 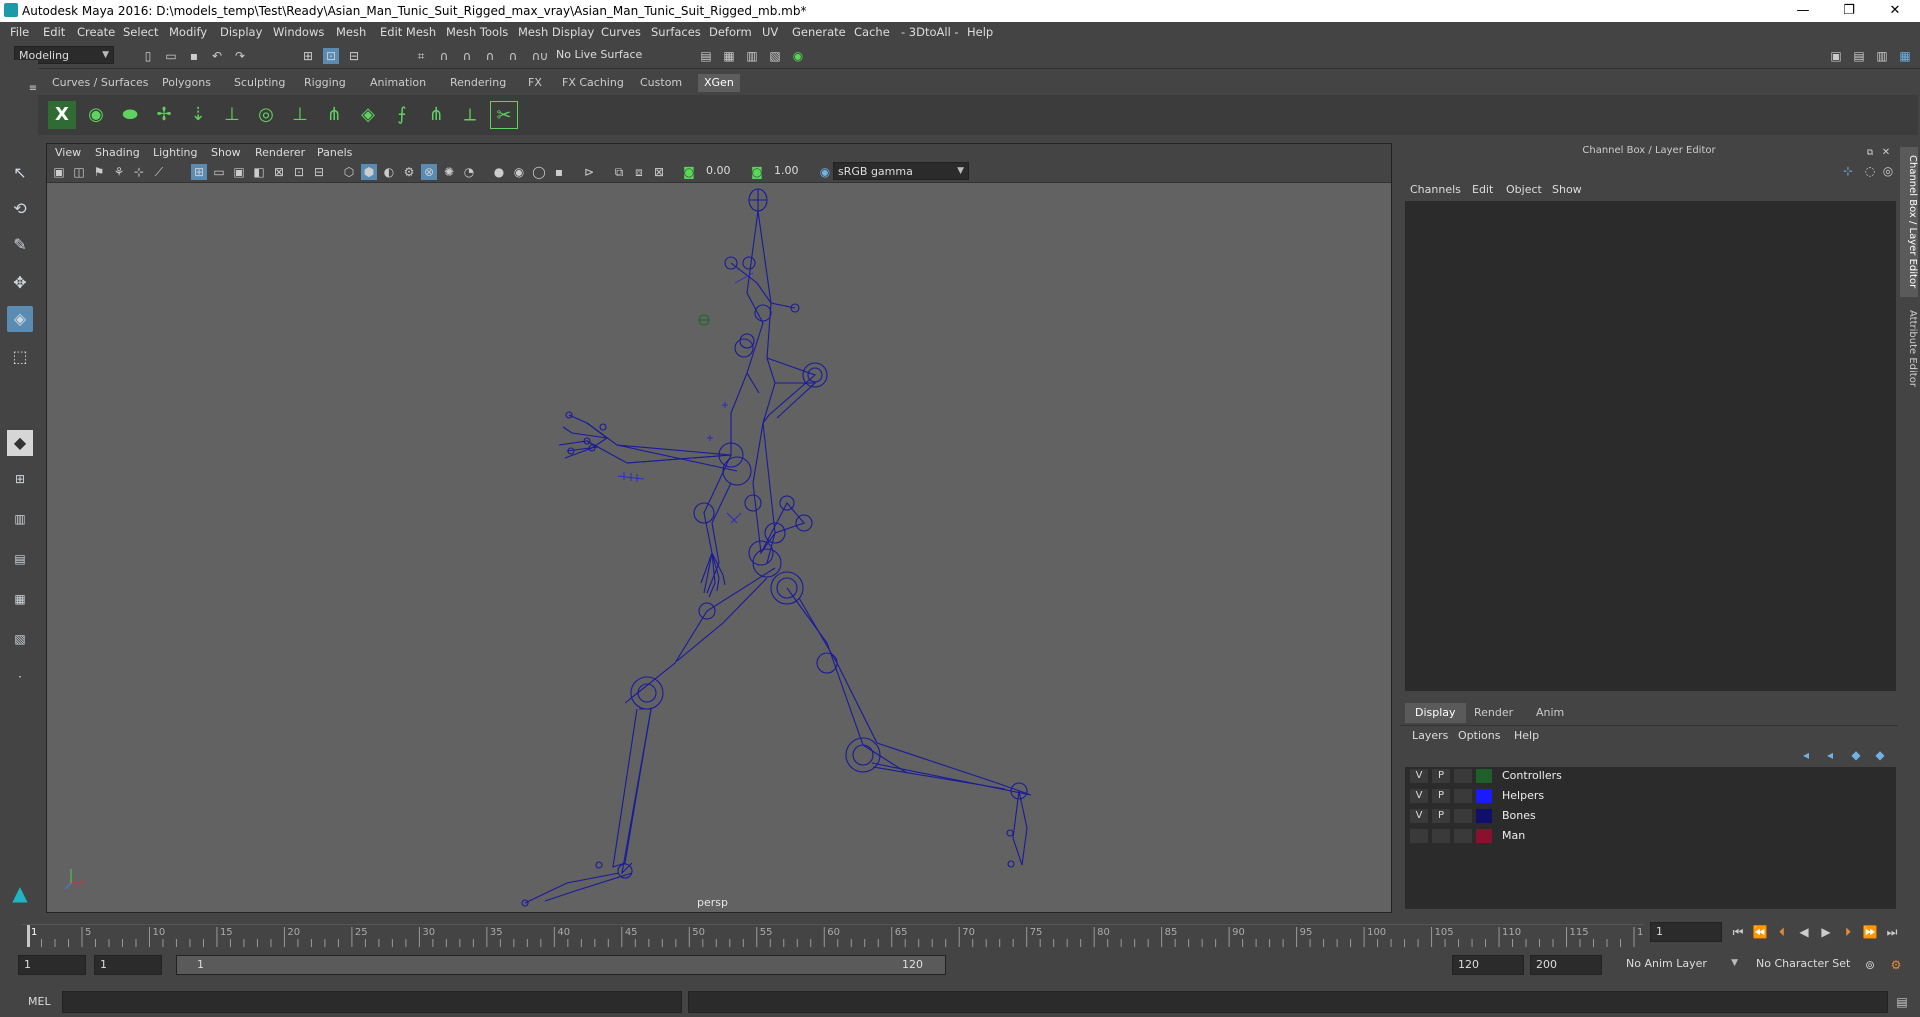 What do you see at coordinates (372, 1002) in the screenshot?
I see `command-input` at bounding box center [372, 1002].